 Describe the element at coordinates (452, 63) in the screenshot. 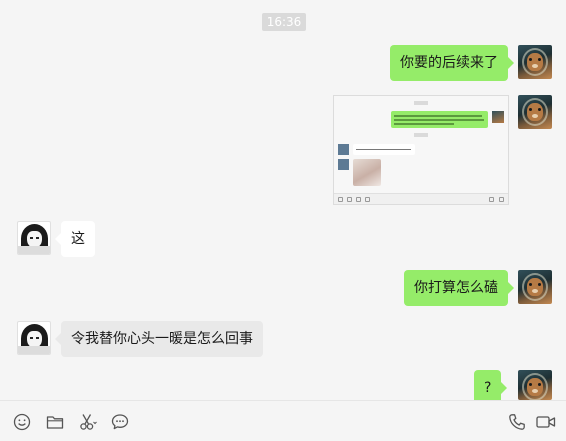

I see `message-bubble-outgoing: 你要的后续来了` at that location.